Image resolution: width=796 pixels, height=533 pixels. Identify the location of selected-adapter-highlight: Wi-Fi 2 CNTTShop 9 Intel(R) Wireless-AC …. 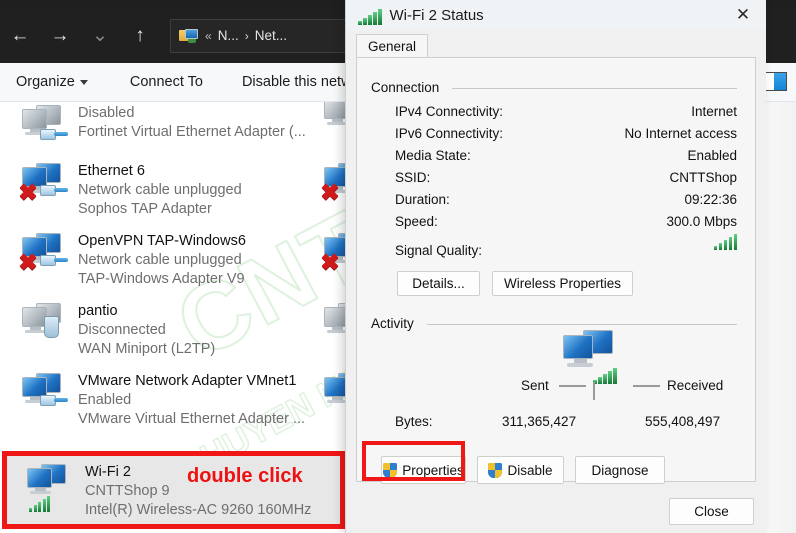
(173, 490).